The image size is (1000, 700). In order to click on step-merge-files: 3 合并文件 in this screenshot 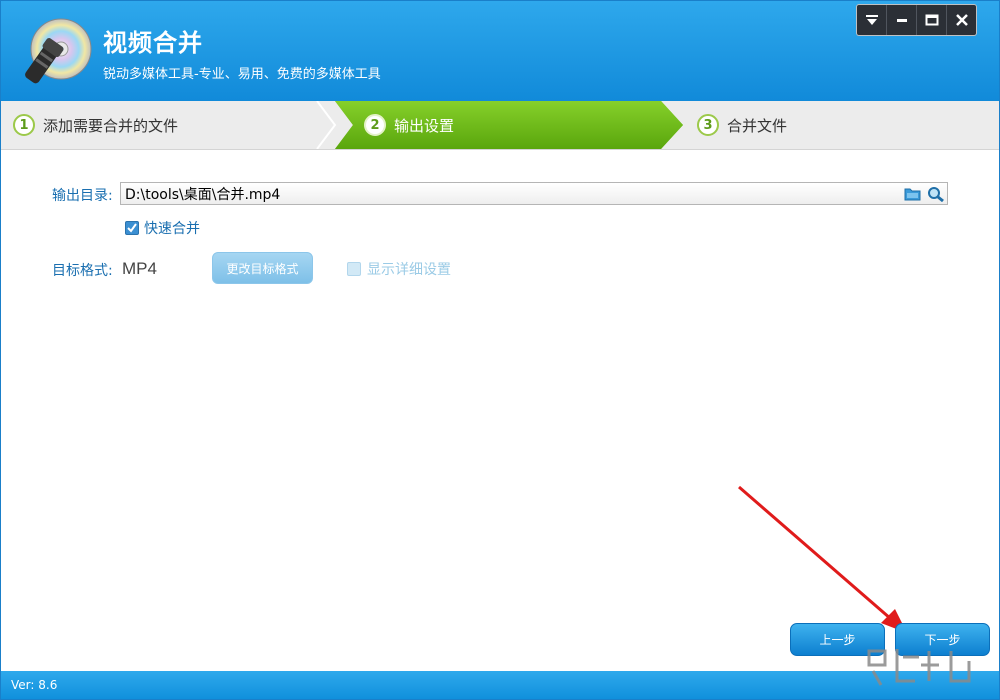, I will do `click(742, 125)`.